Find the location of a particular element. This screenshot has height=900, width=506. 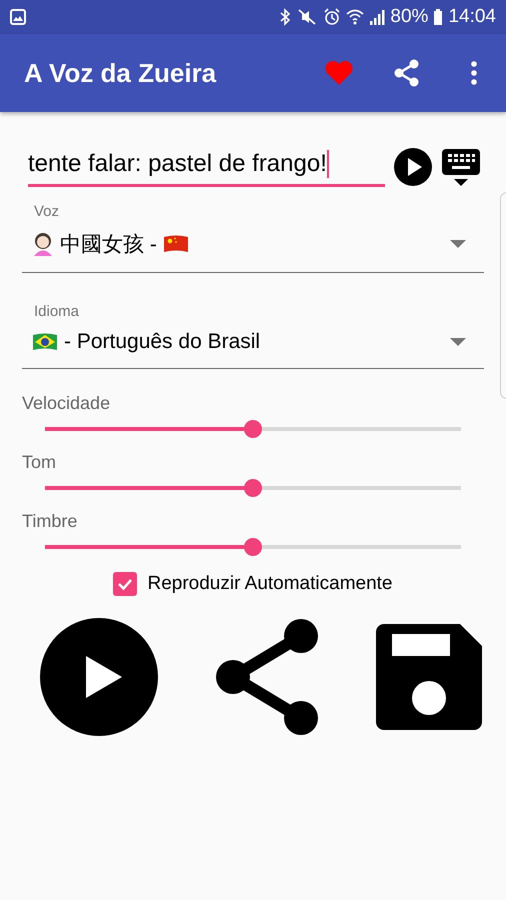

signal-icon is located at coordinates (377, 17).